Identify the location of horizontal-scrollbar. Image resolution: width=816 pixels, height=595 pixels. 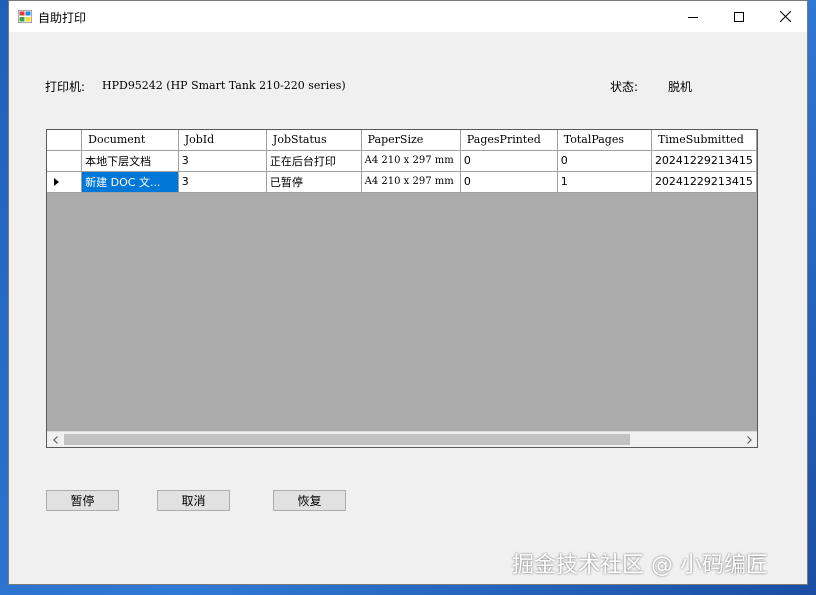
(402, 439).